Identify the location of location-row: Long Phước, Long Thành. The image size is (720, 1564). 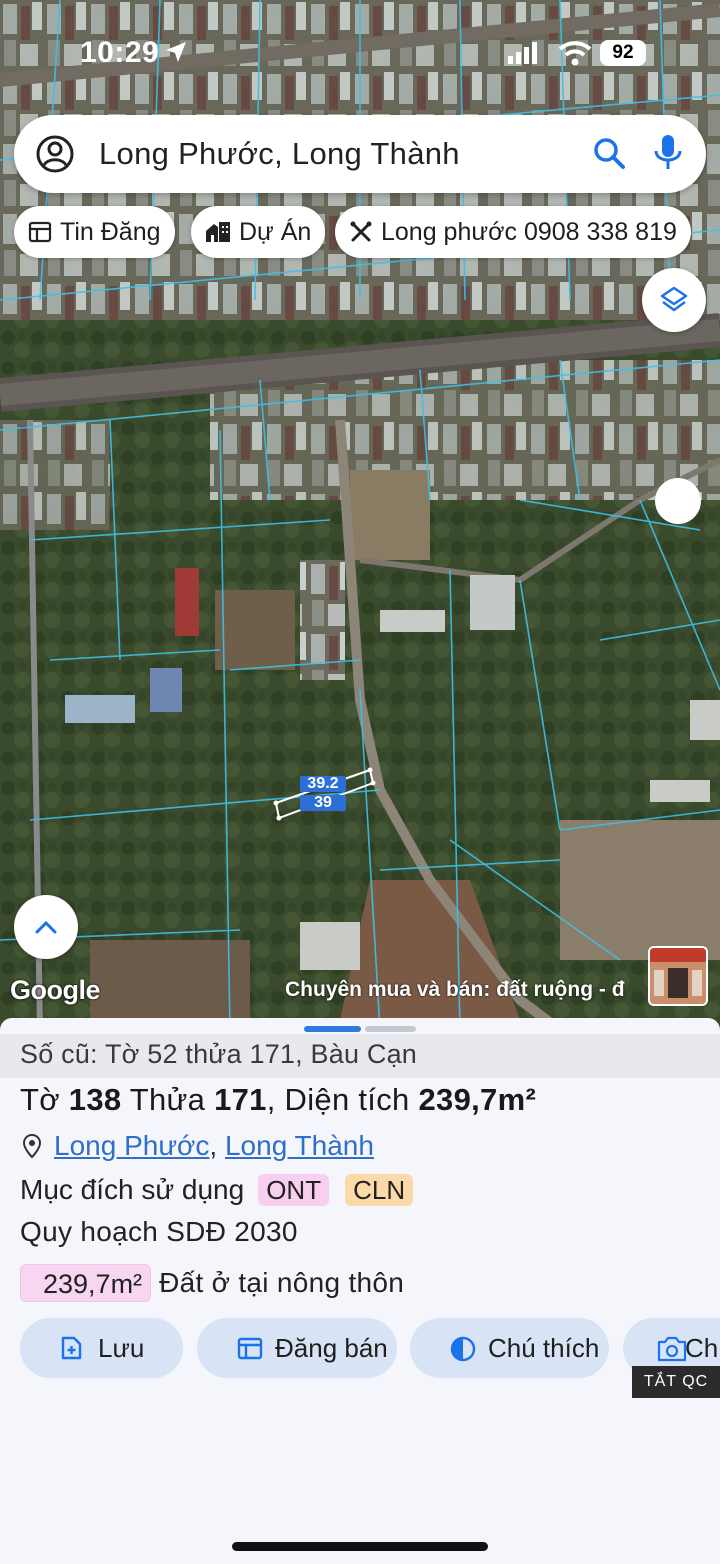
(198, 1146).